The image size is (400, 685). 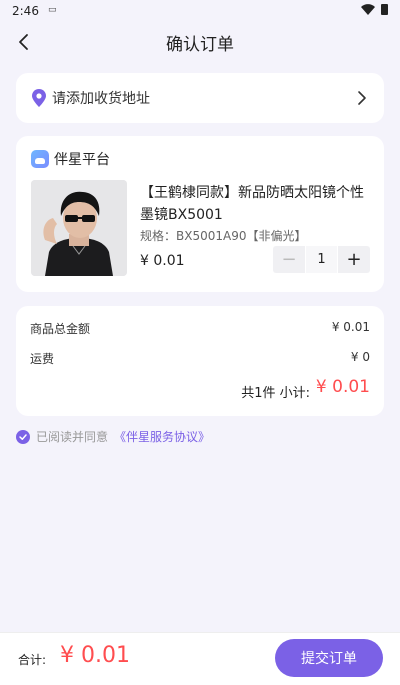 I want to click on quantity-stepper: − 1 +, so click(x=321, y=259).